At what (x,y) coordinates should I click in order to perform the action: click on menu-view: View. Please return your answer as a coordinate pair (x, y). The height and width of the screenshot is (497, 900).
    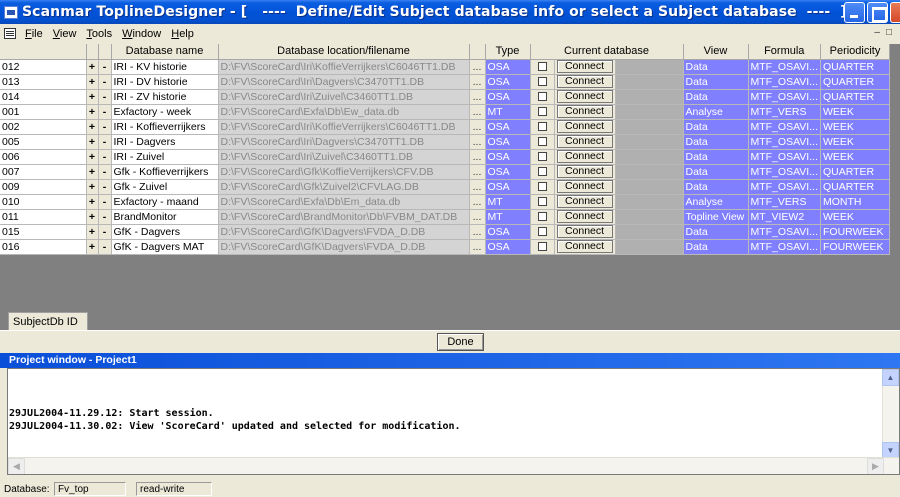
    Looking at the image, I should click on (65, 34).